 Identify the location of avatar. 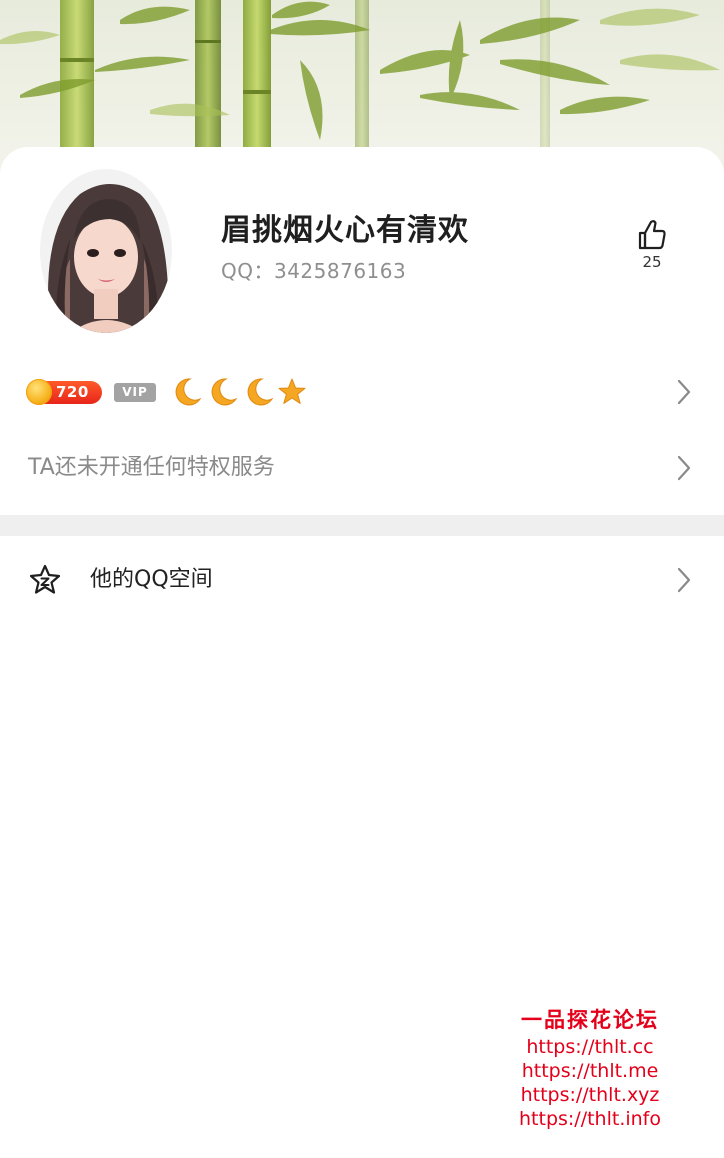
(106, 251).